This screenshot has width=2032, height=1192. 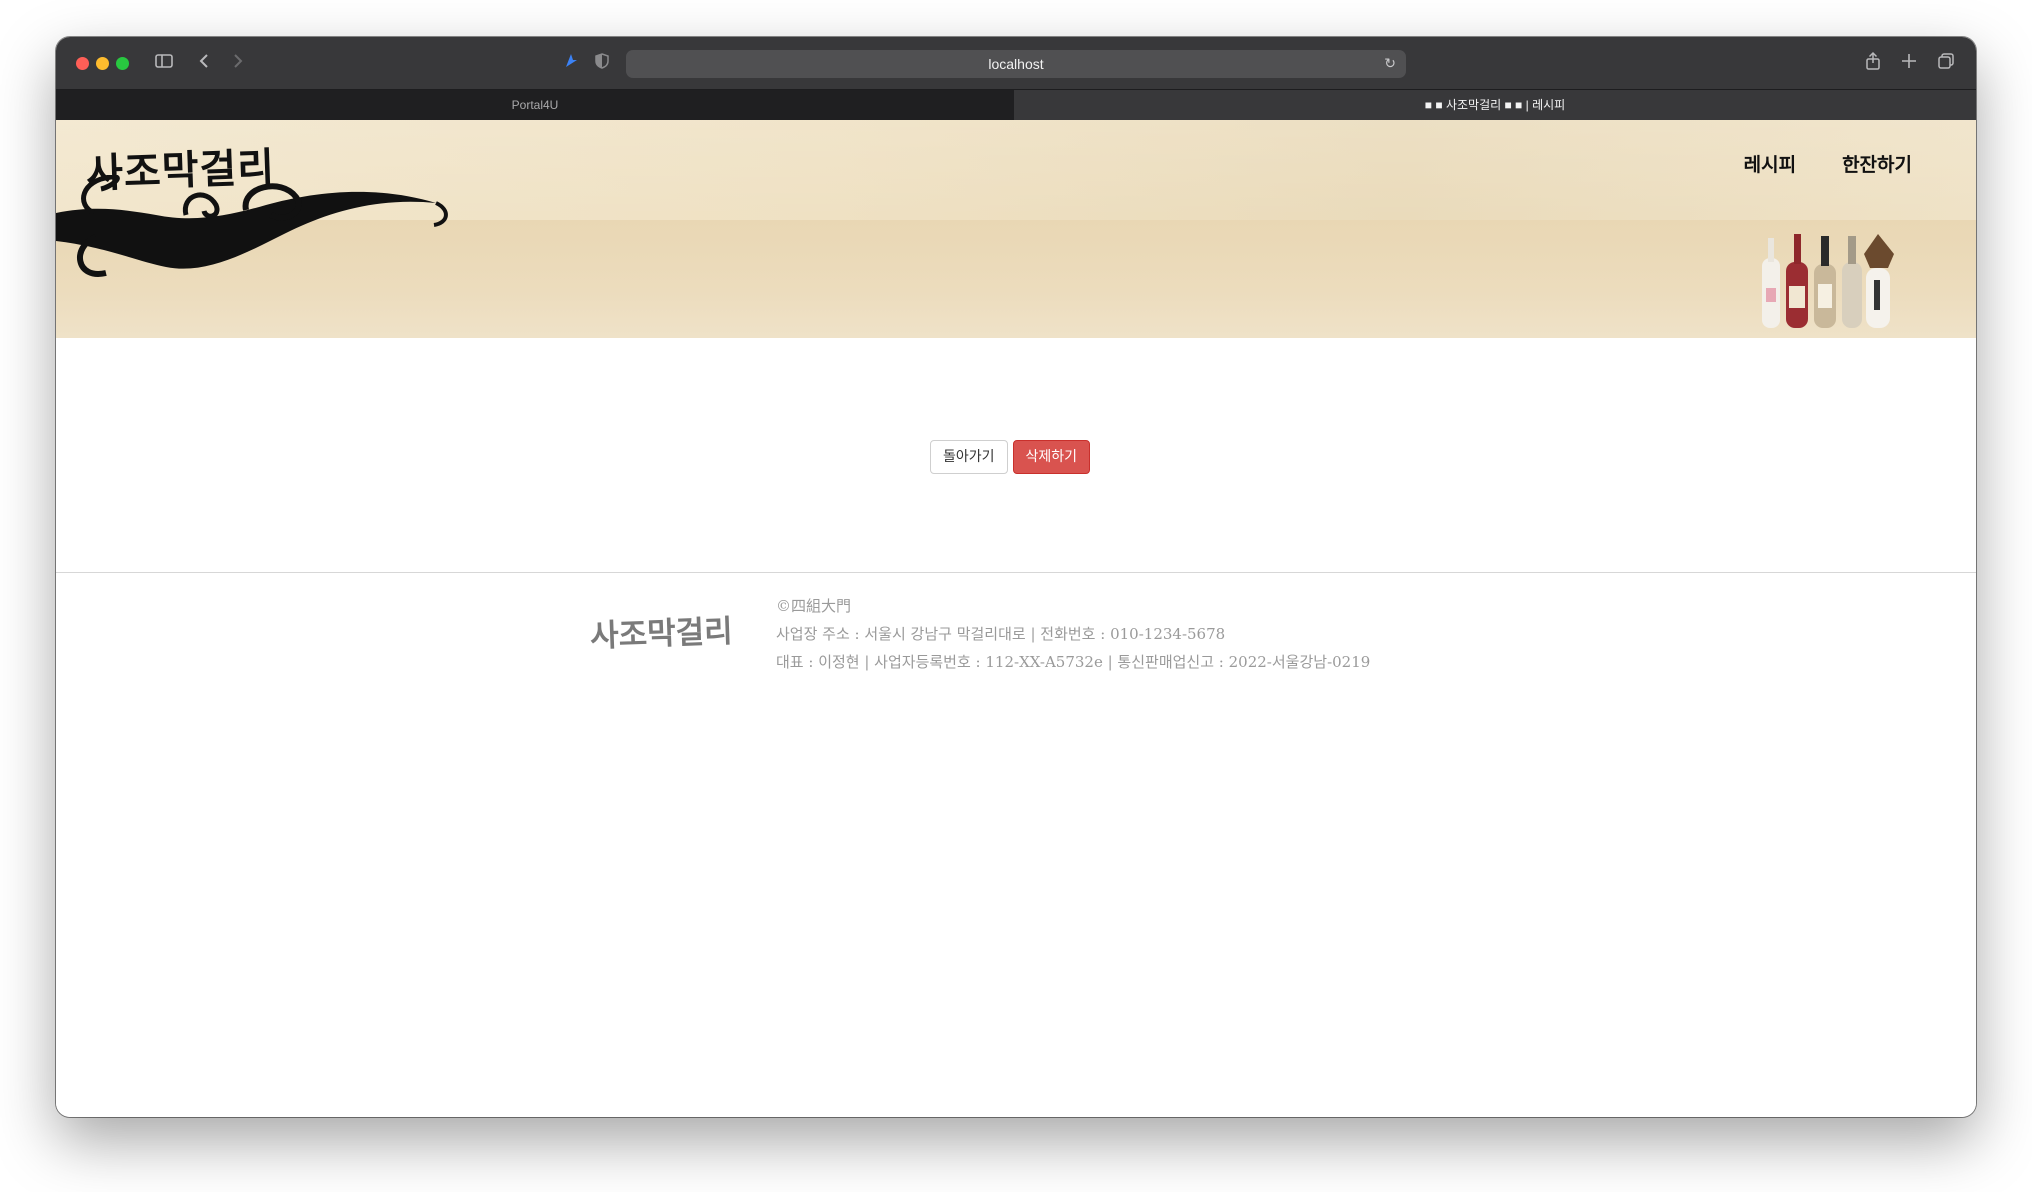 I want to click on footer-divider, so click(x=1016, y=572).